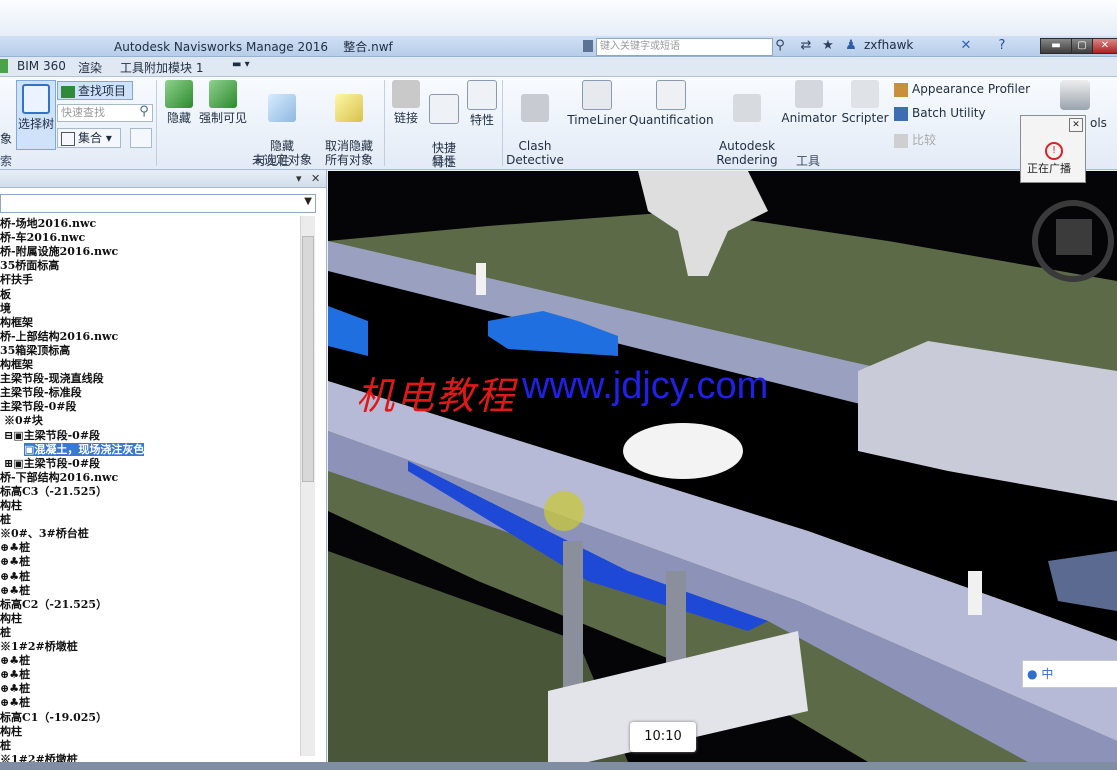 Image resolution: width=1117 pixels, height=770 pixels. What do you see at coordinates (1104, 46) in the screenshot?
I see `close-button: ✕` at bounding box center [1104, 46].